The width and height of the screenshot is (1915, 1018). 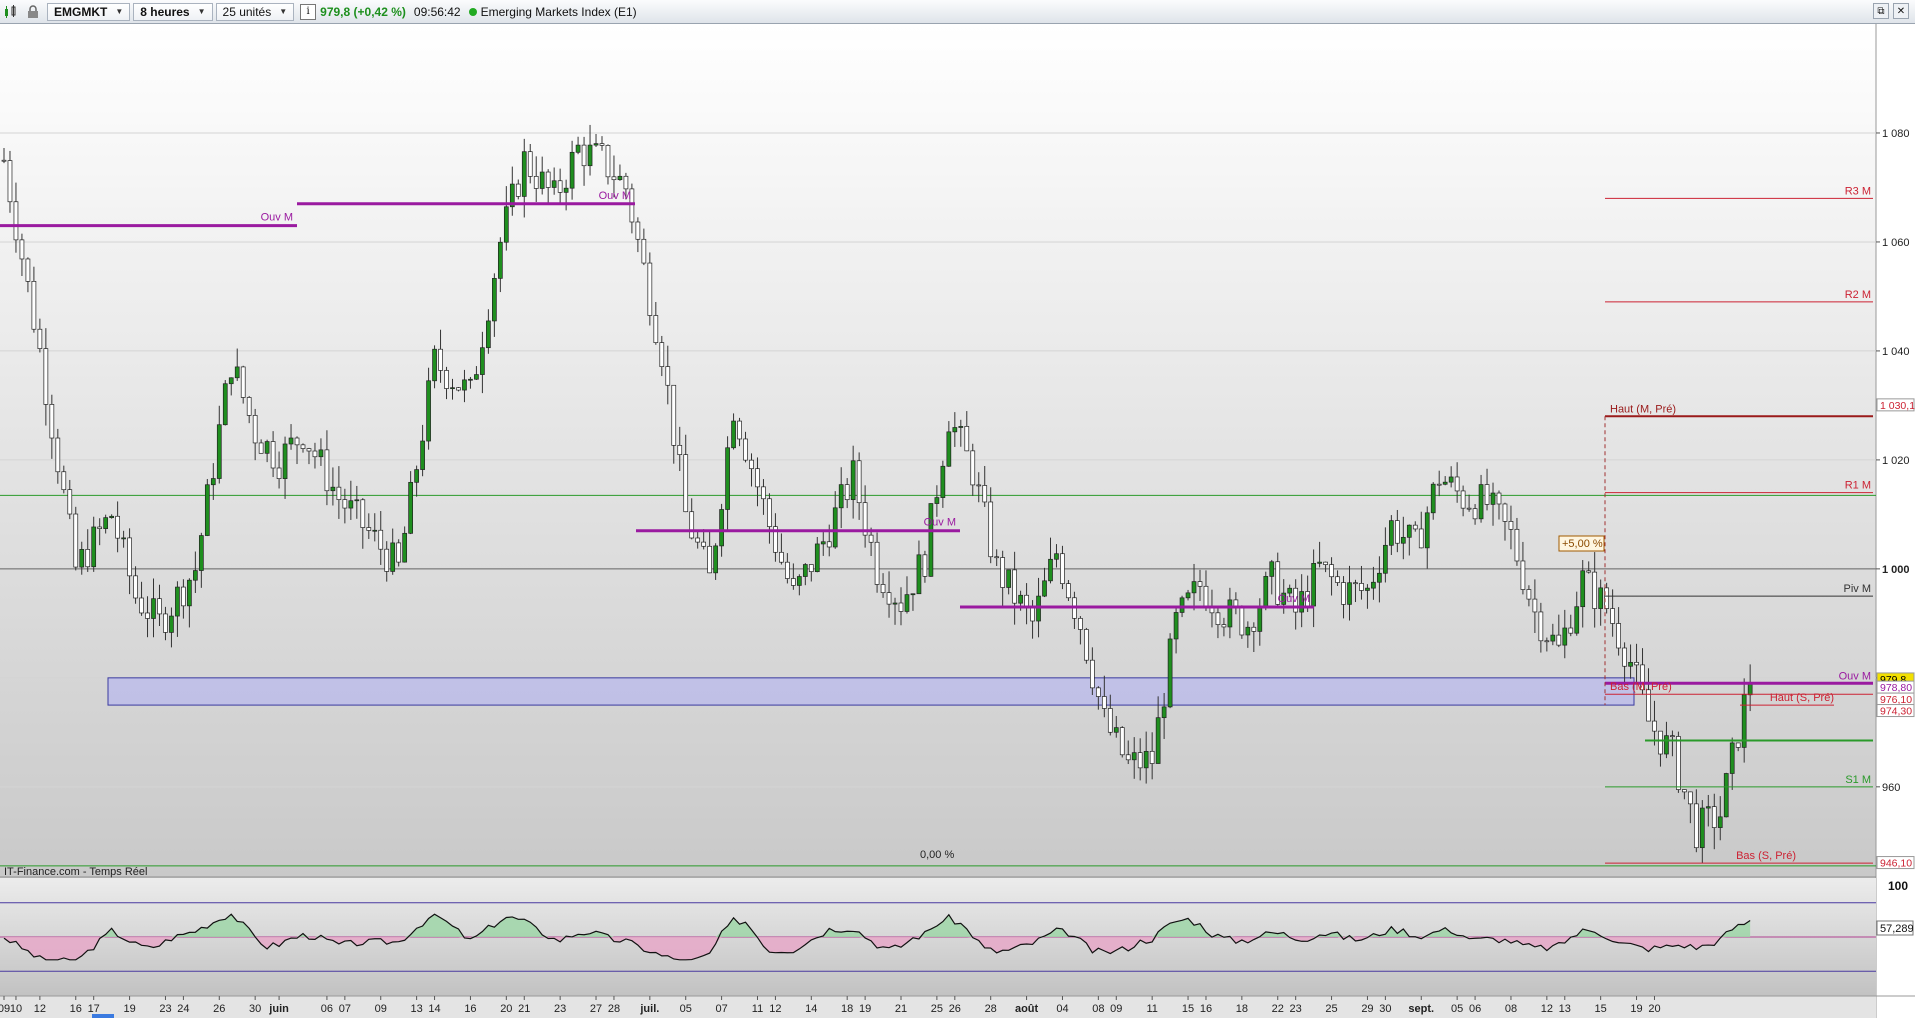 I want to click on time-tick-label: 30, so click(x=255, y=1009).